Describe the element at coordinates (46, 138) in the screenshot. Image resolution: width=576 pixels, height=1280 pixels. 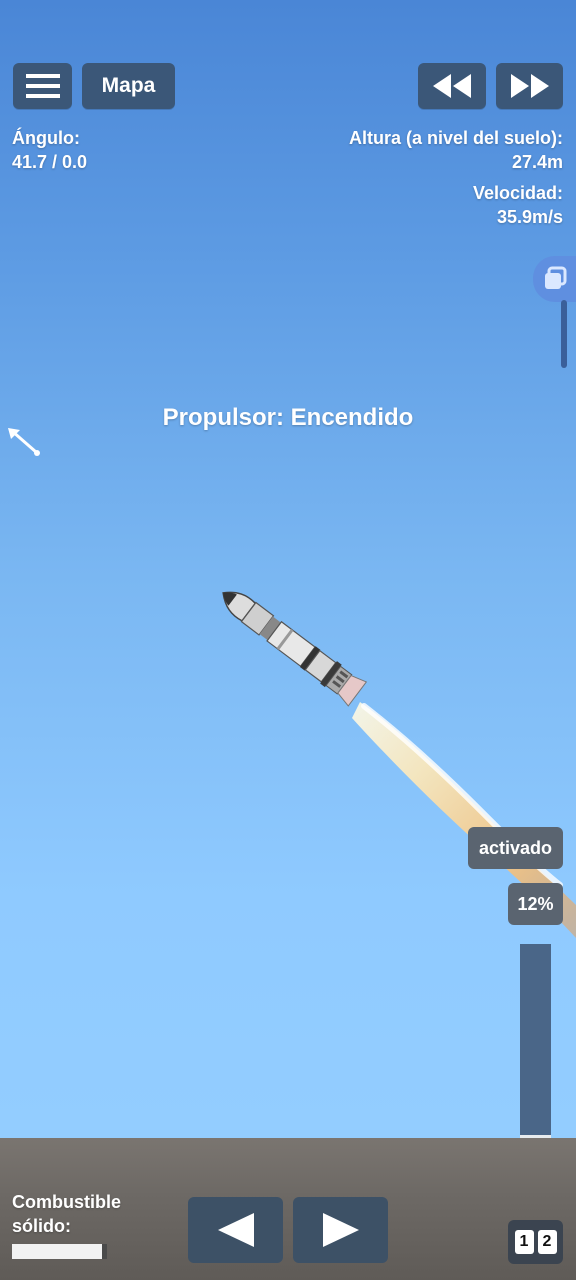
I see `angle-label: Ángulo:` at that location.